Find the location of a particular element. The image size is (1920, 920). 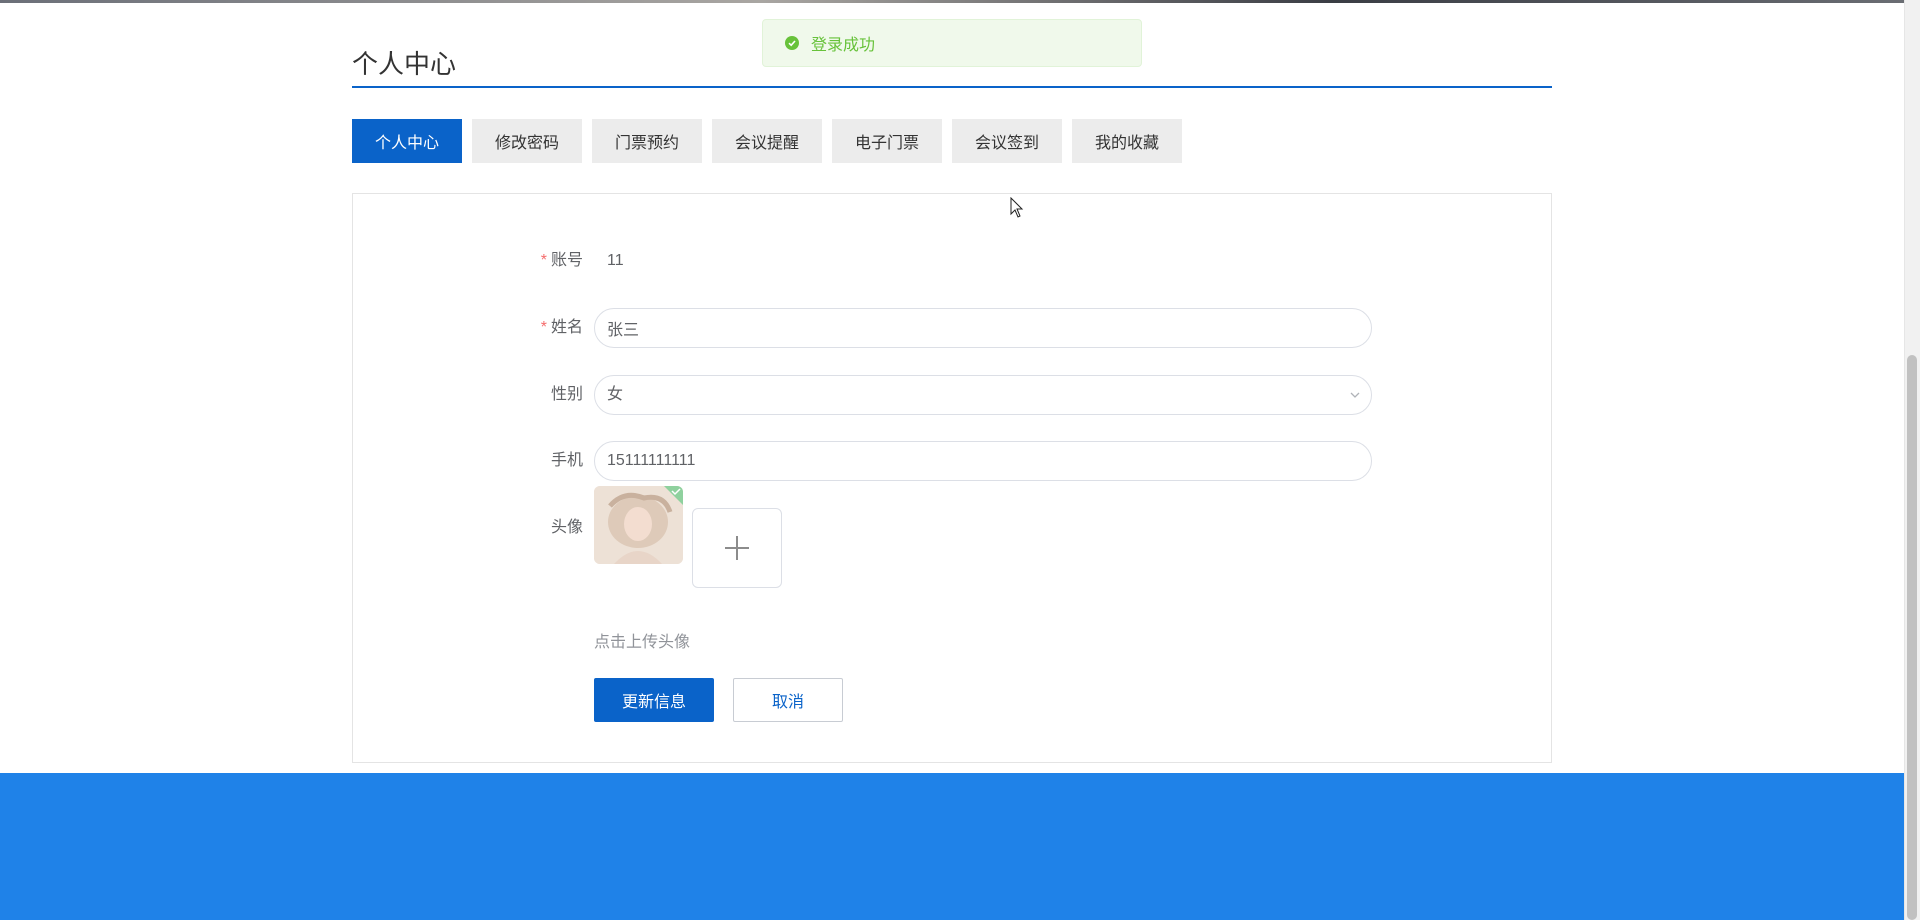

name-label-text: 姓名 is located at coordinates (566, 327).